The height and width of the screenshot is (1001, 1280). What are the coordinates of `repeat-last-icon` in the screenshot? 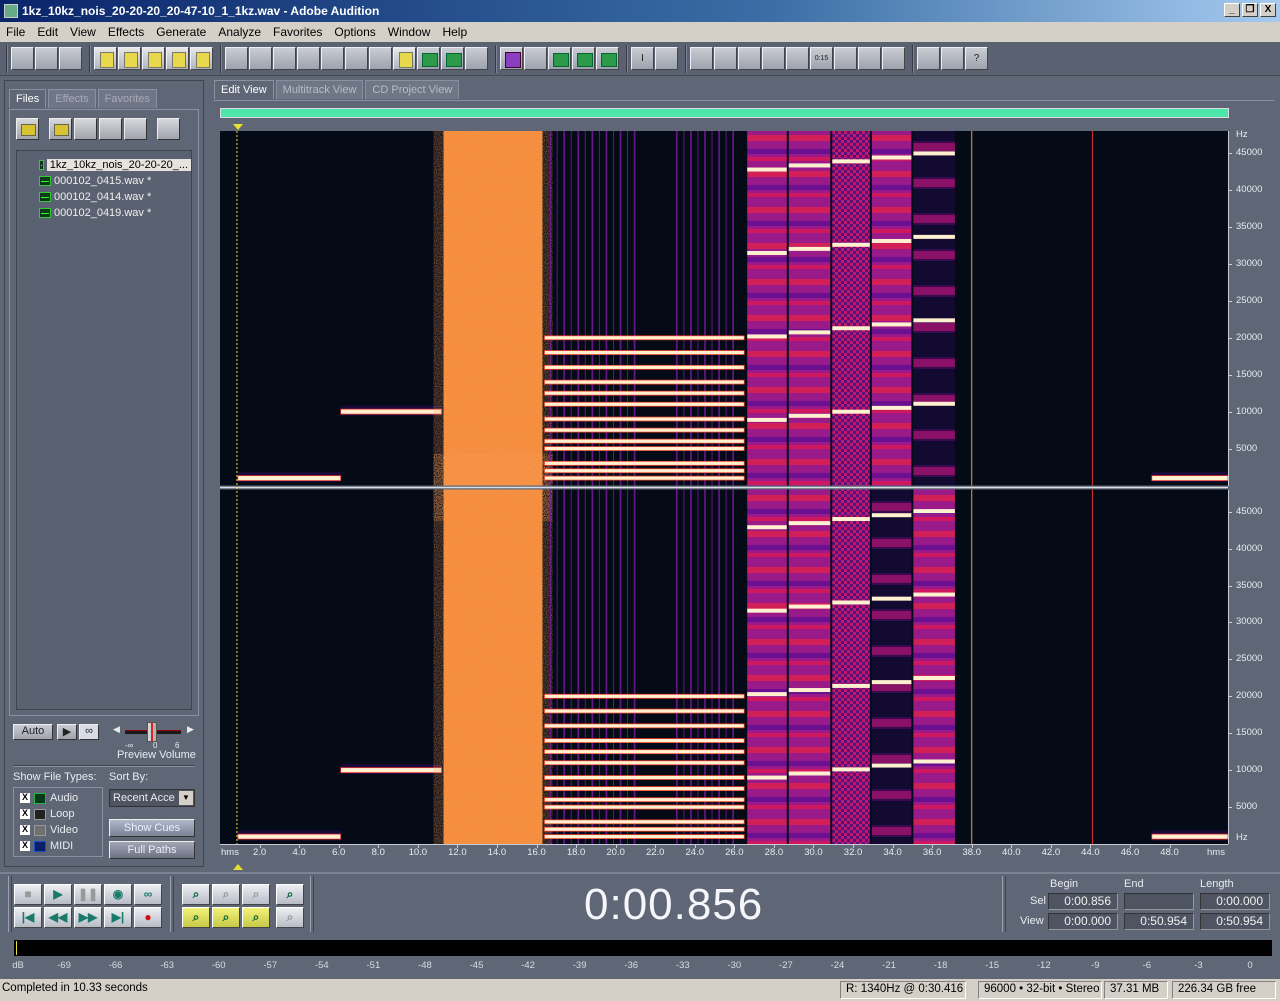 It's located at (284, 58).